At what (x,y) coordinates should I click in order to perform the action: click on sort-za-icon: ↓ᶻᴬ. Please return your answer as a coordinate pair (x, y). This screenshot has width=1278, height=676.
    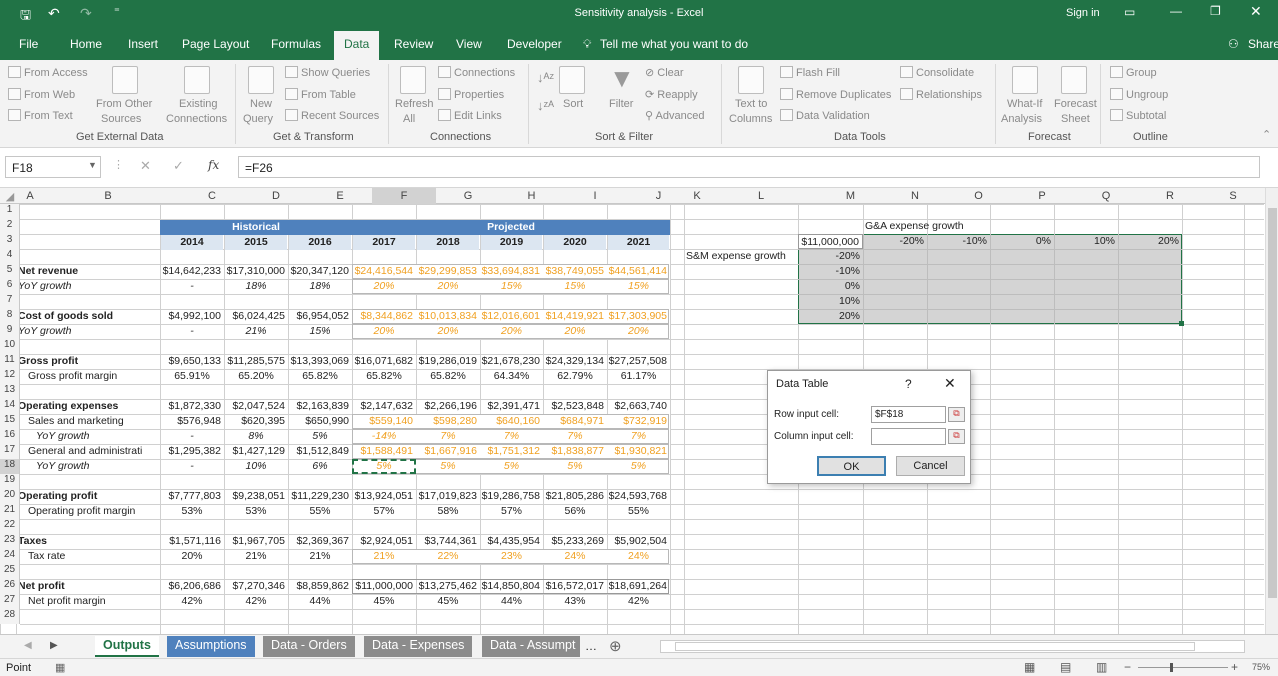
    Looking at the image, I should click on (545, 105).